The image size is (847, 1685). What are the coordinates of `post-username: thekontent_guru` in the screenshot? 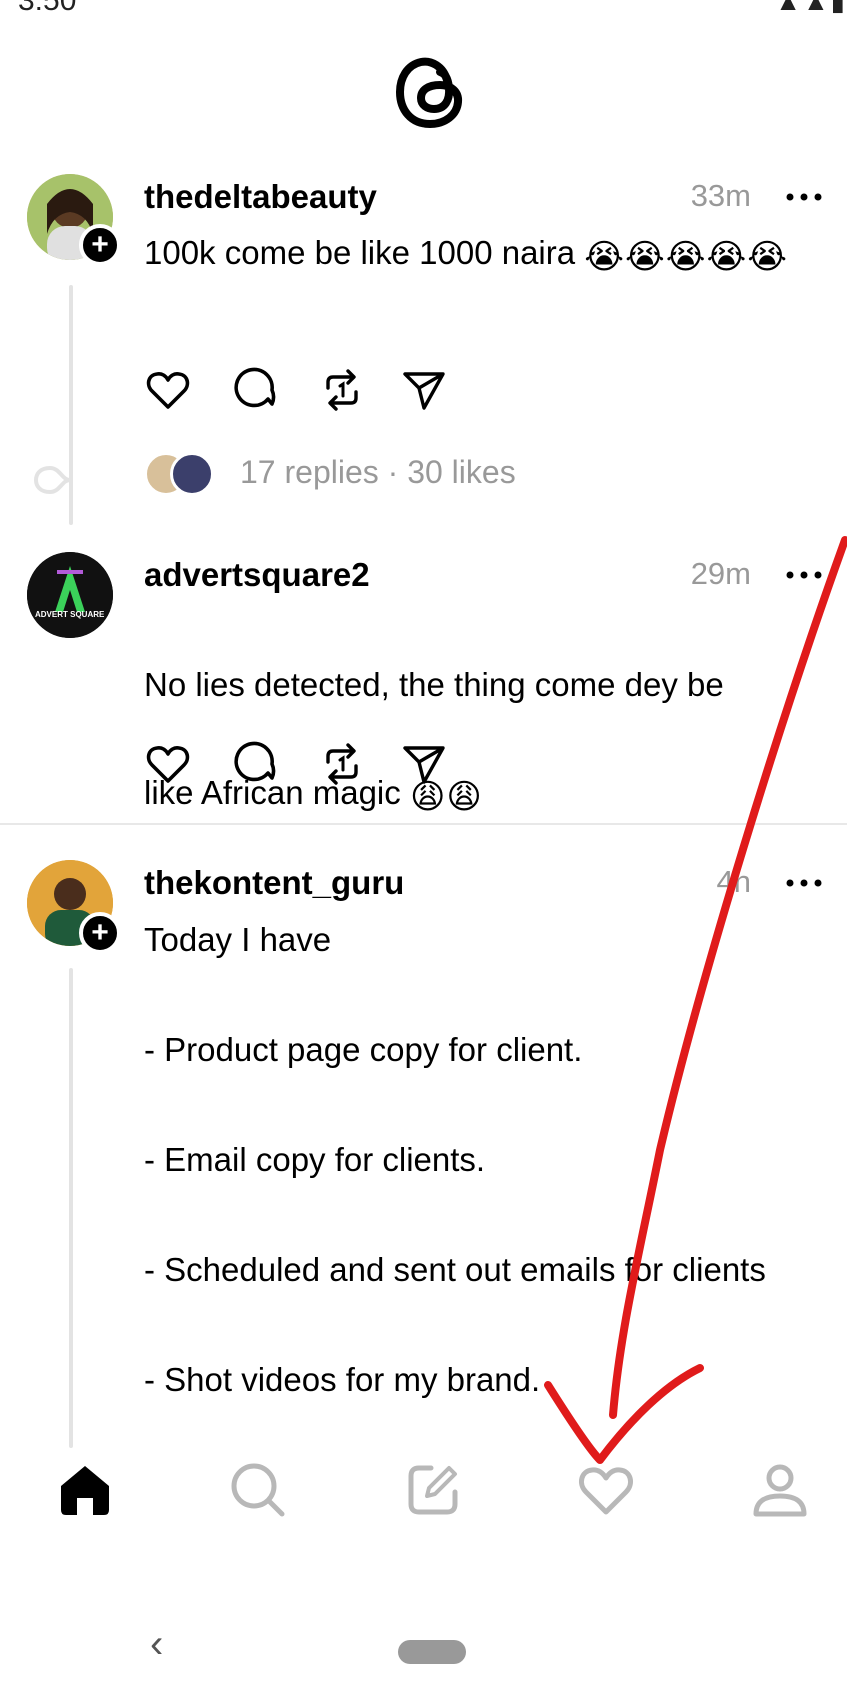 It's located at (274, 883).